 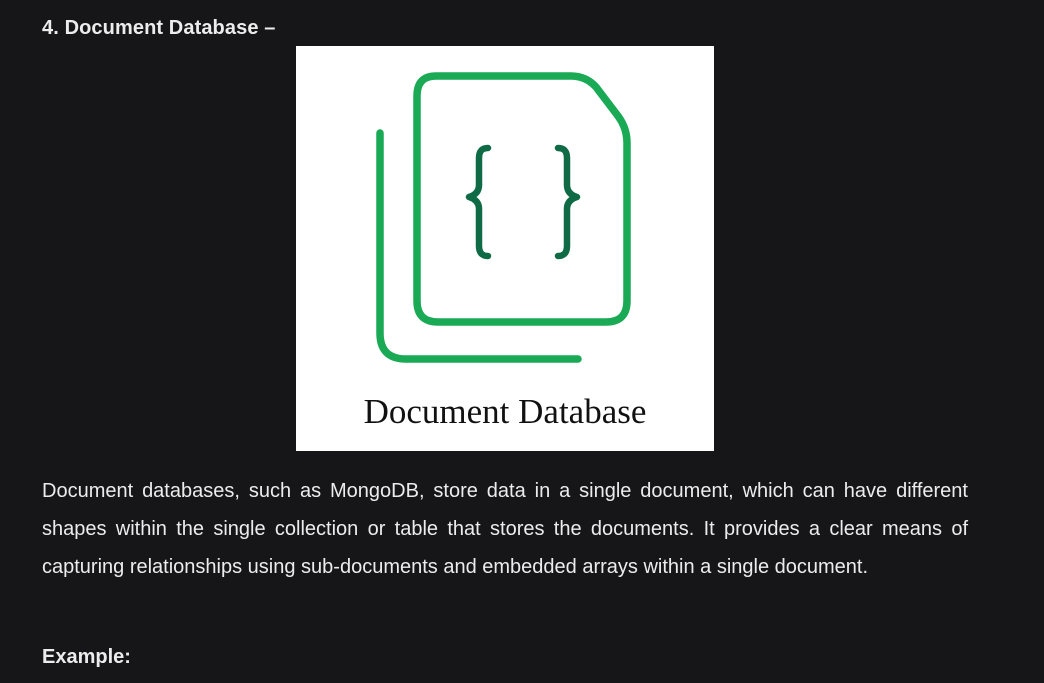 What do you see at coordinates (505, 411) in the screenshot?
I see `figure-caption: Document Database` at bounding box center [505, 411].